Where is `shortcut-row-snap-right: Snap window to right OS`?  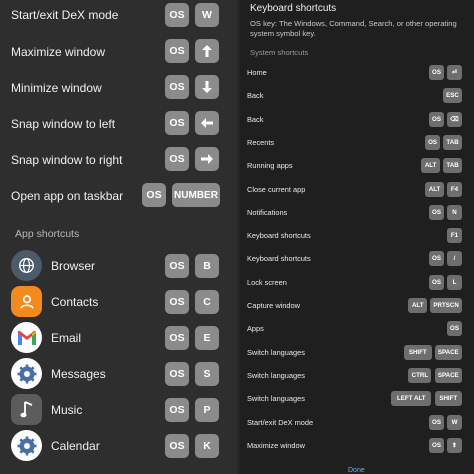 shortcut-row-snap-right: Snap window to right OS is located at coordinates (118, 160).